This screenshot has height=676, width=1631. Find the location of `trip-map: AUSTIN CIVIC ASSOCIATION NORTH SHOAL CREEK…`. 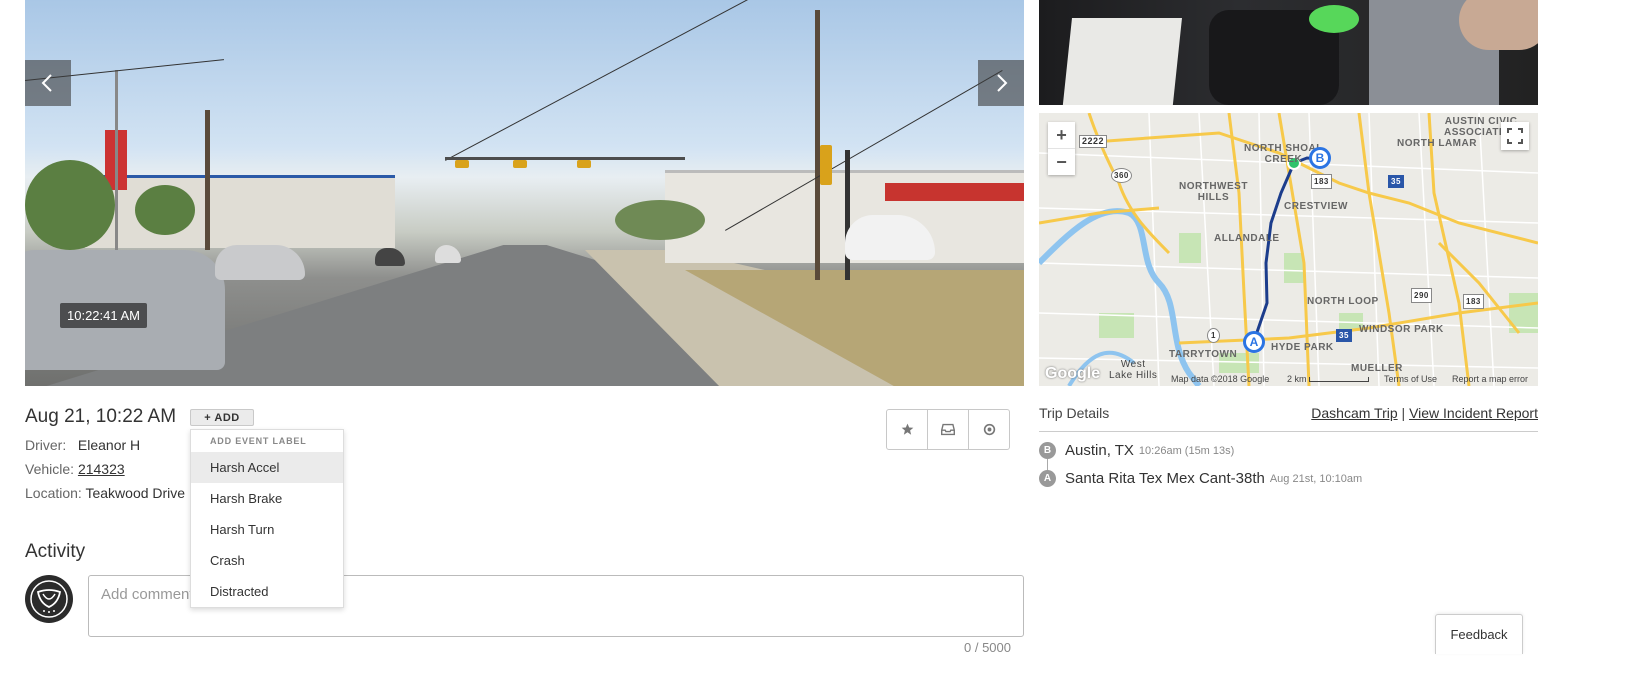

trip-map: AUSTIN CIVIC ASSOCIATION NORTH SHOAL CREEK… is located at coordinates (1288, 249).